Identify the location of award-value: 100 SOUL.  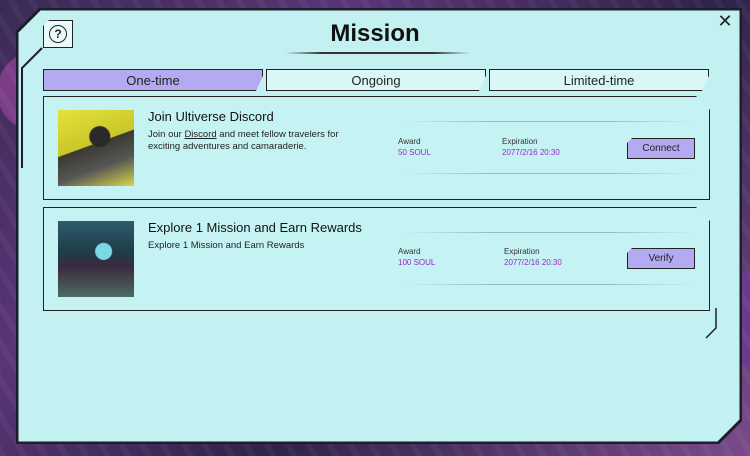
(417, 262).